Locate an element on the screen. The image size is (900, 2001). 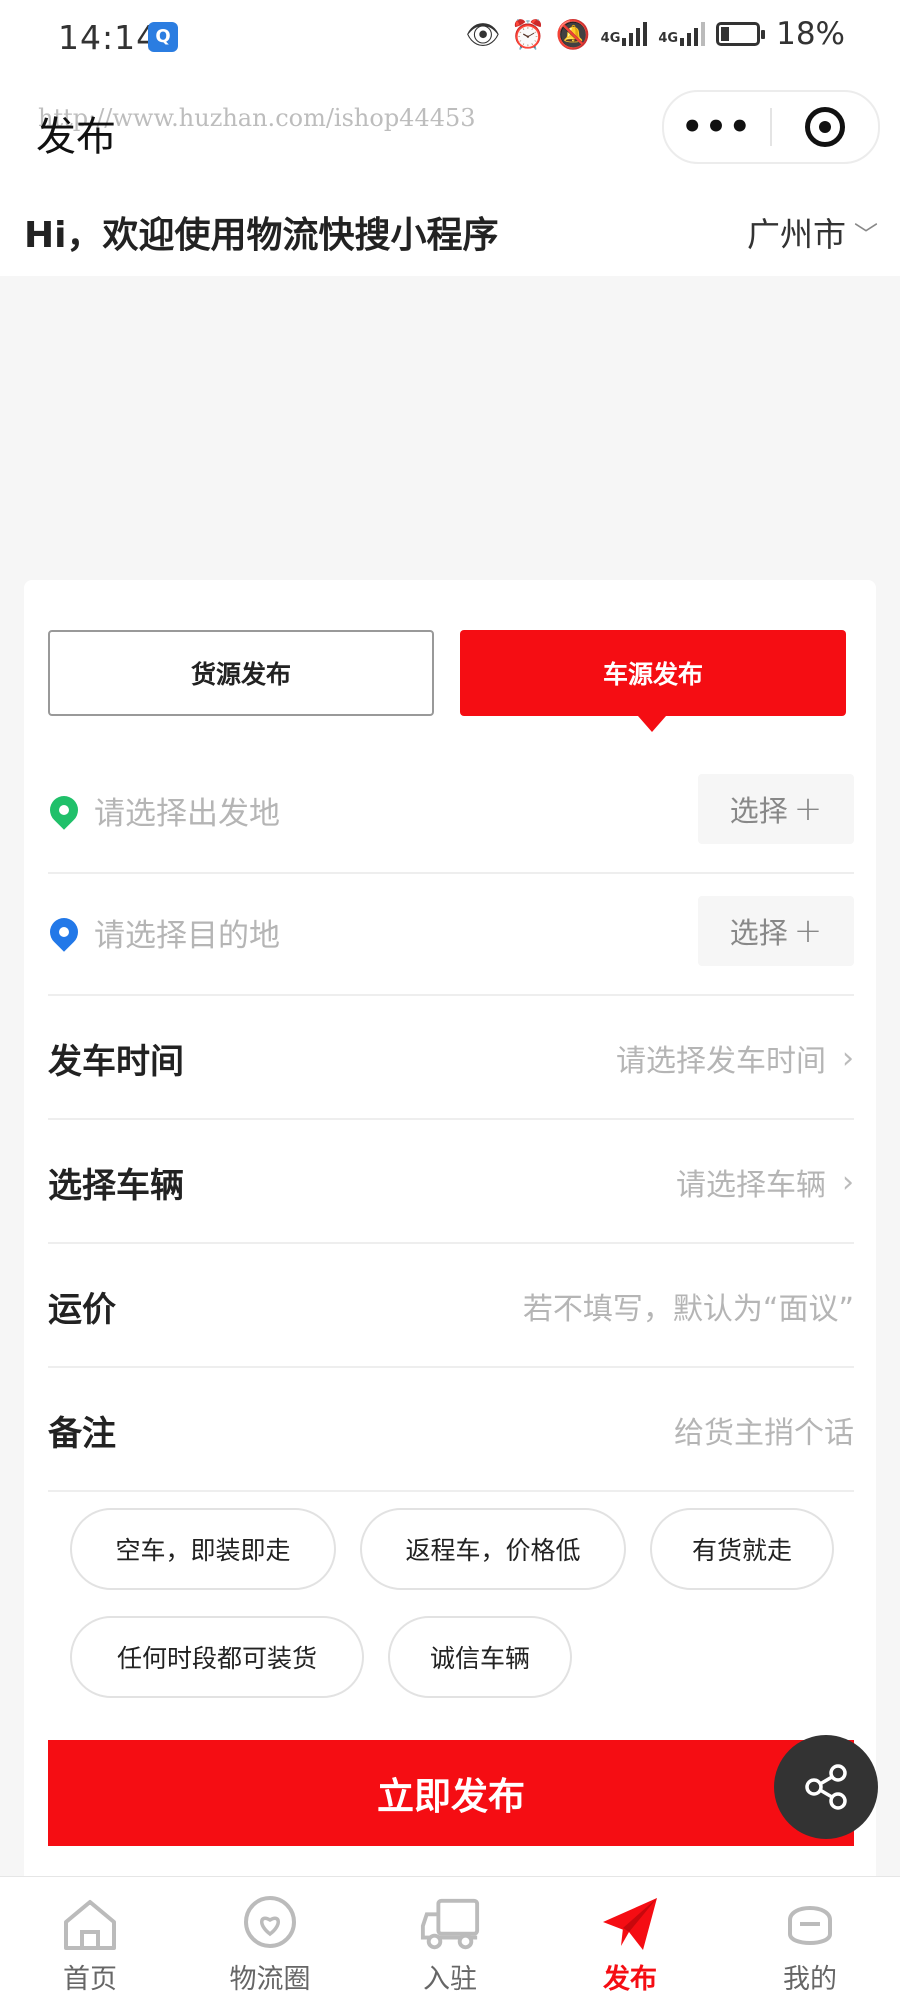
origin-placeholder: 请选择出发地 is located at coordinates (187, 814).